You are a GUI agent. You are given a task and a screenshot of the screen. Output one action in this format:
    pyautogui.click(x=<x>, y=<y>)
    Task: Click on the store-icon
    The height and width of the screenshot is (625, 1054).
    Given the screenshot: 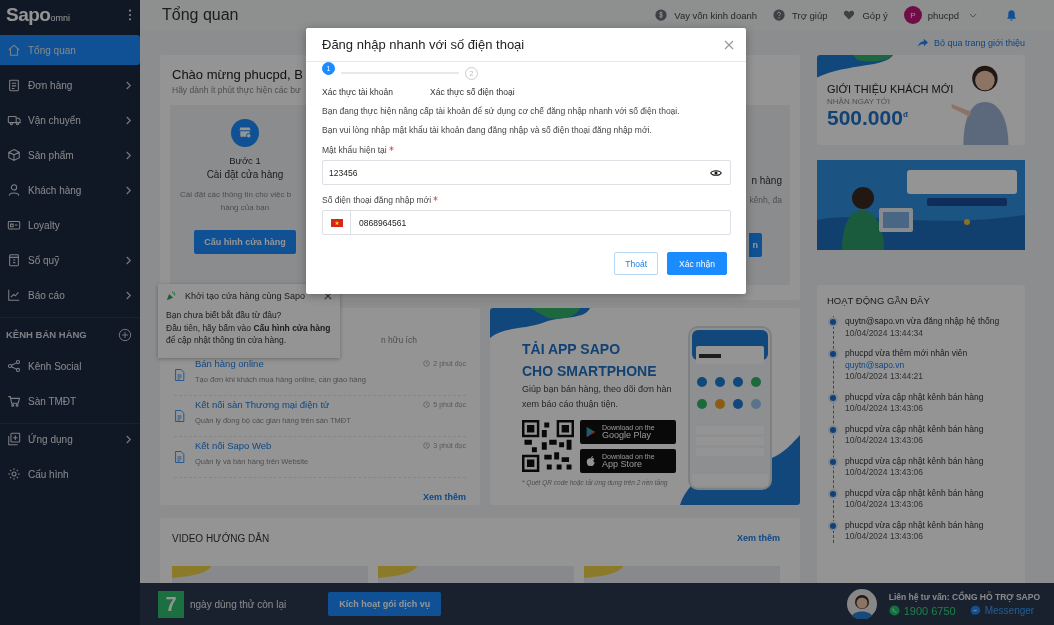 What is the action you would take?
    pyautogui.click(x=245, y=133)
    